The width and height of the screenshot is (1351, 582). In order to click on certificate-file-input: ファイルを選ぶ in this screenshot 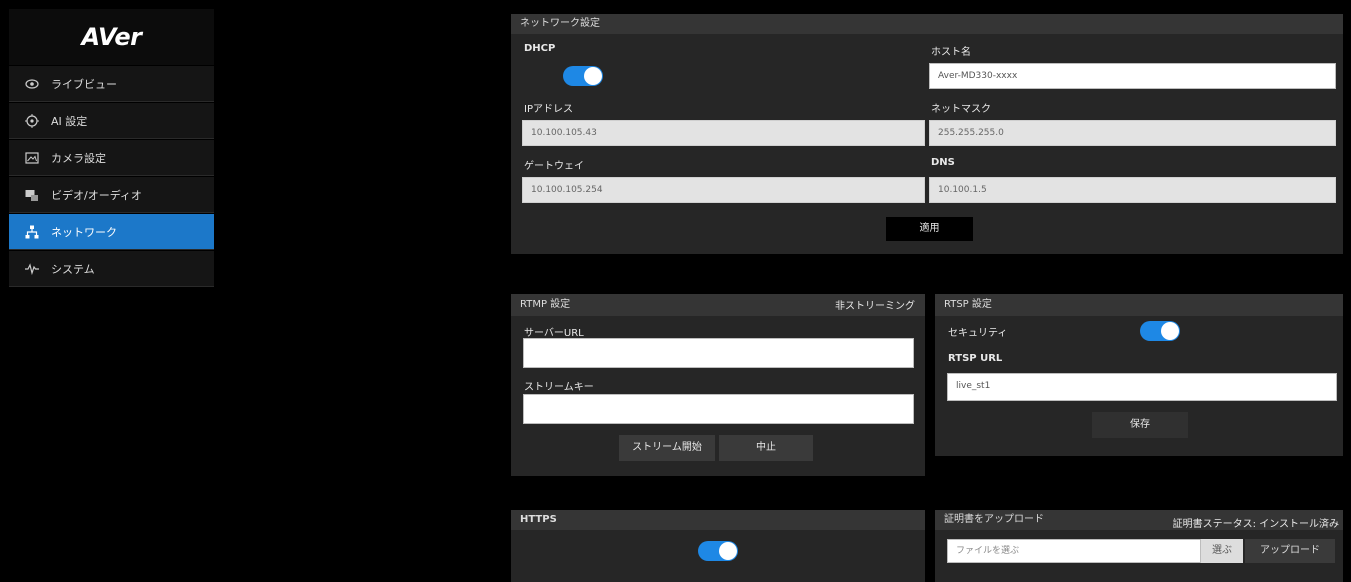, I will do `click(1074, 551)`.